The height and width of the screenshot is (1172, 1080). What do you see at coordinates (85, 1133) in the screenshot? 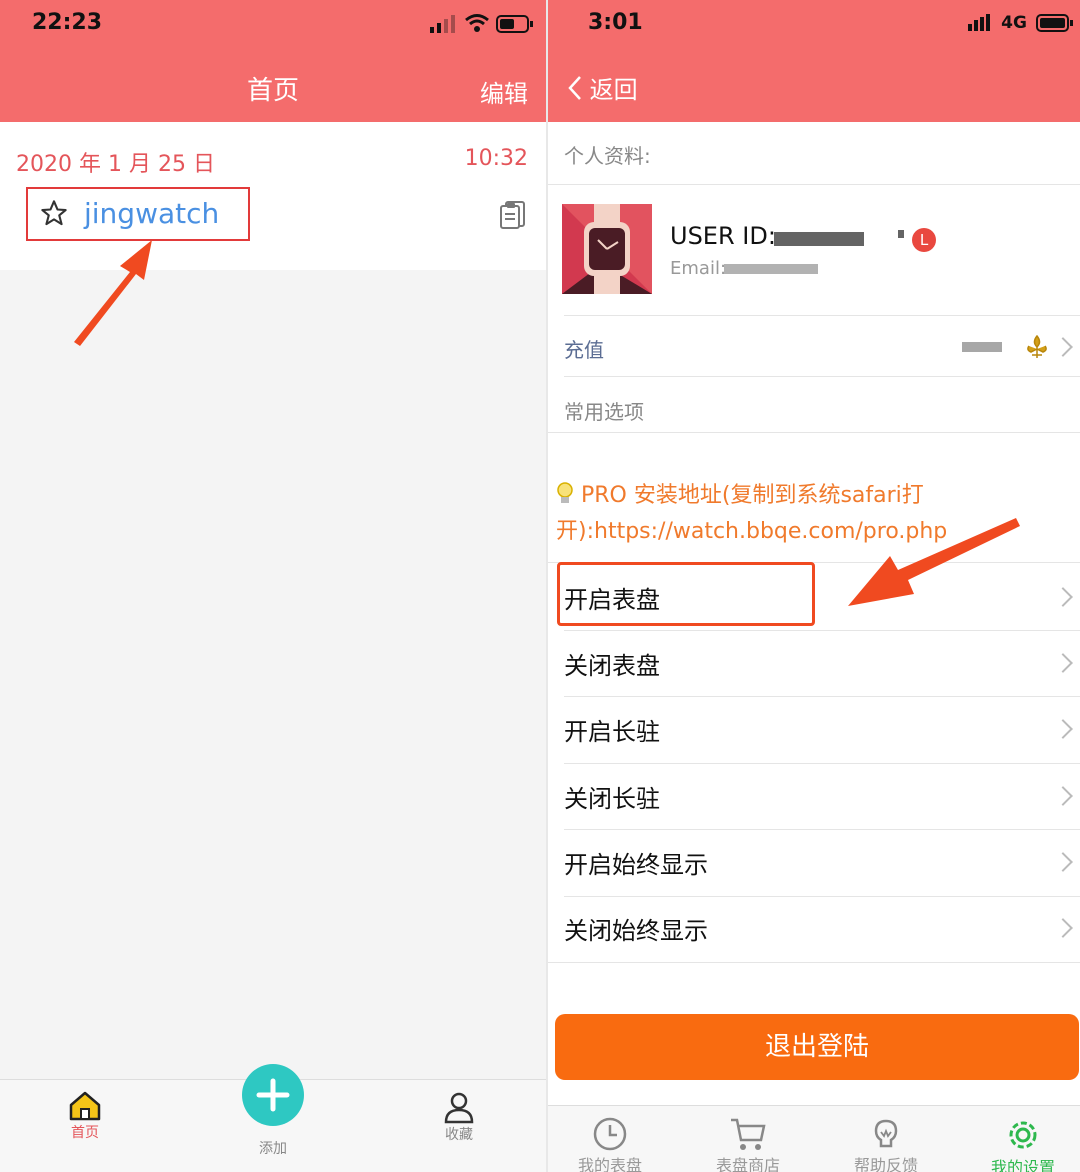
I see `tab-home-label: 首页` at bounding box center [85, 1133].